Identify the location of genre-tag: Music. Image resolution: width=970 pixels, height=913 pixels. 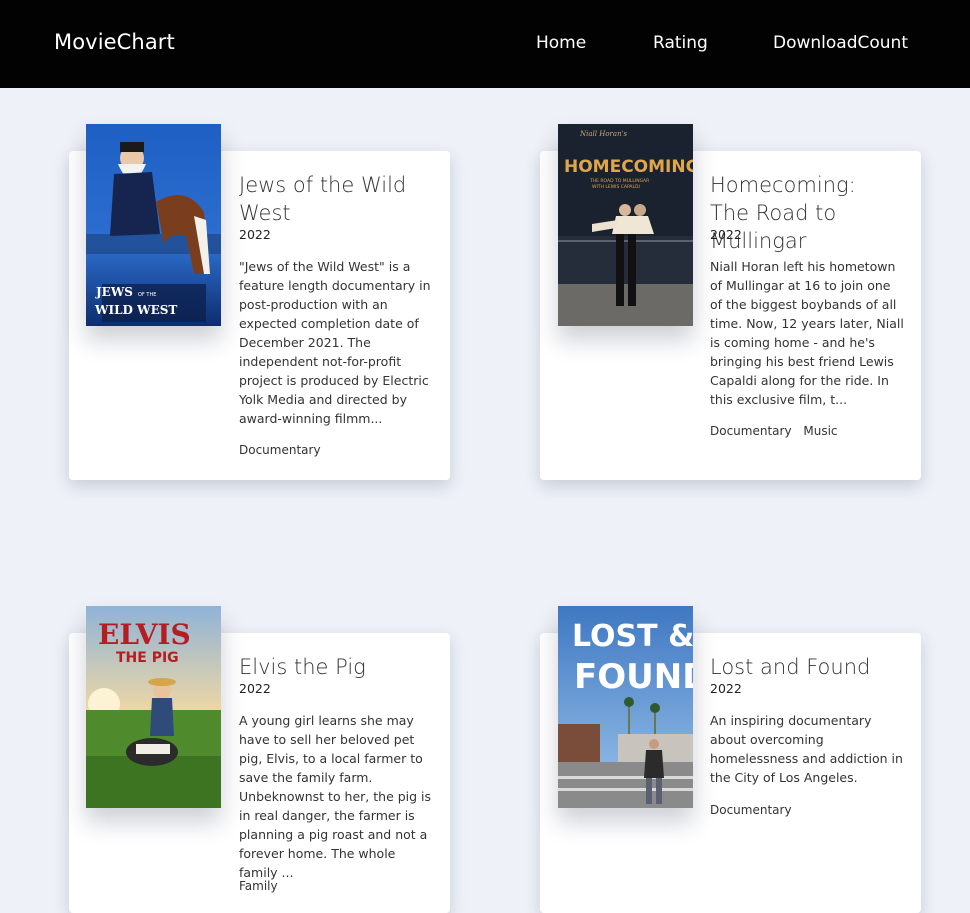
(820, 431).